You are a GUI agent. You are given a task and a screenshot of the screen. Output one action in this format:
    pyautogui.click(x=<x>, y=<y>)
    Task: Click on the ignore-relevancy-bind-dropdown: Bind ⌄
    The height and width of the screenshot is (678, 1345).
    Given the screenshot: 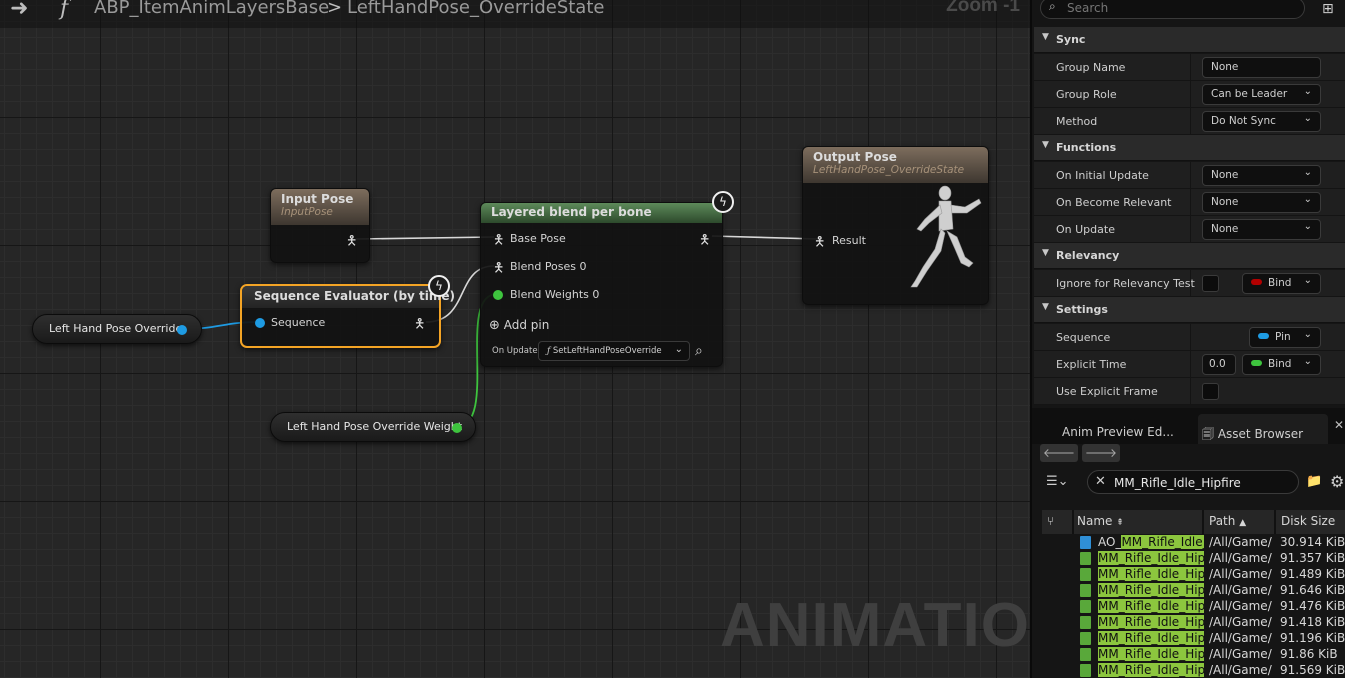 What is the action you would take?
    pyautogui.click(x=1281, y=283)
    